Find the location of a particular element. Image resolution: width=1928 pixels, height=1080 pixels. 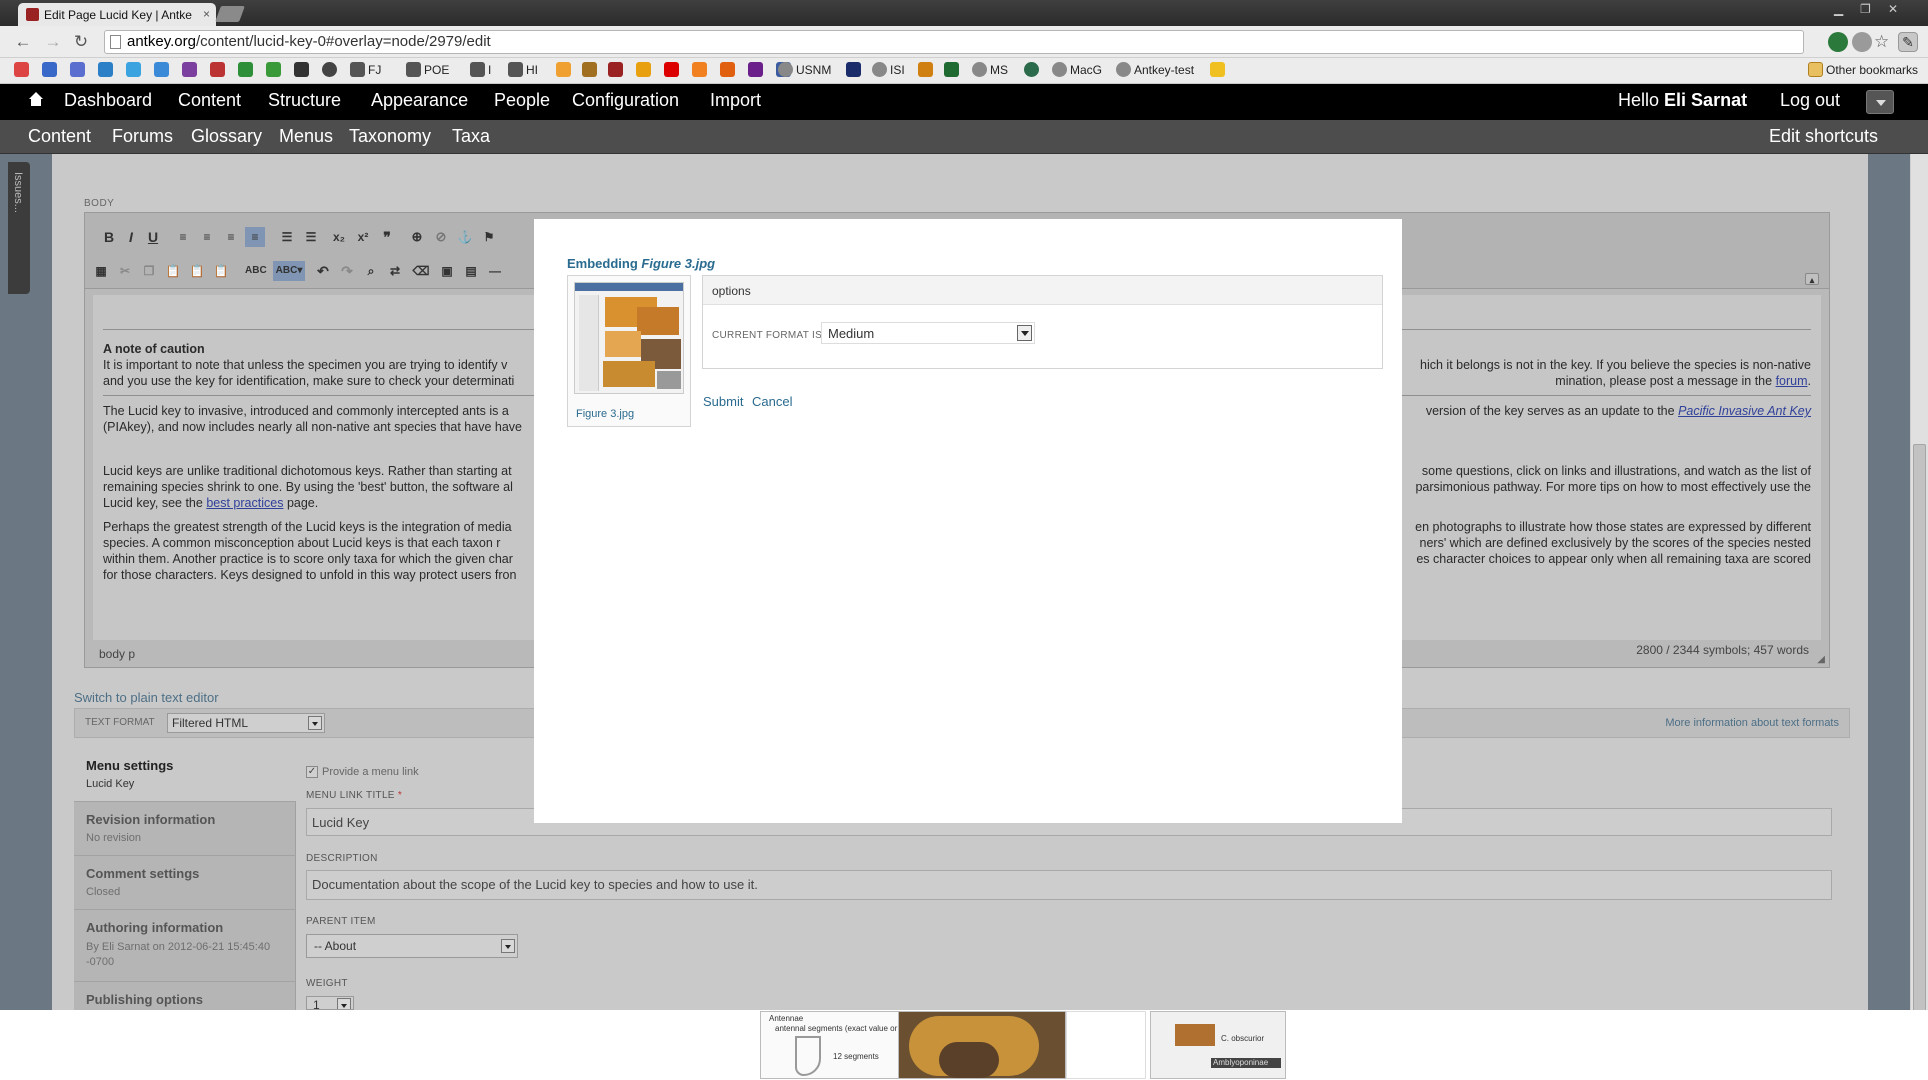

select-all-button: ▦ is located at coordinates (101, 271).